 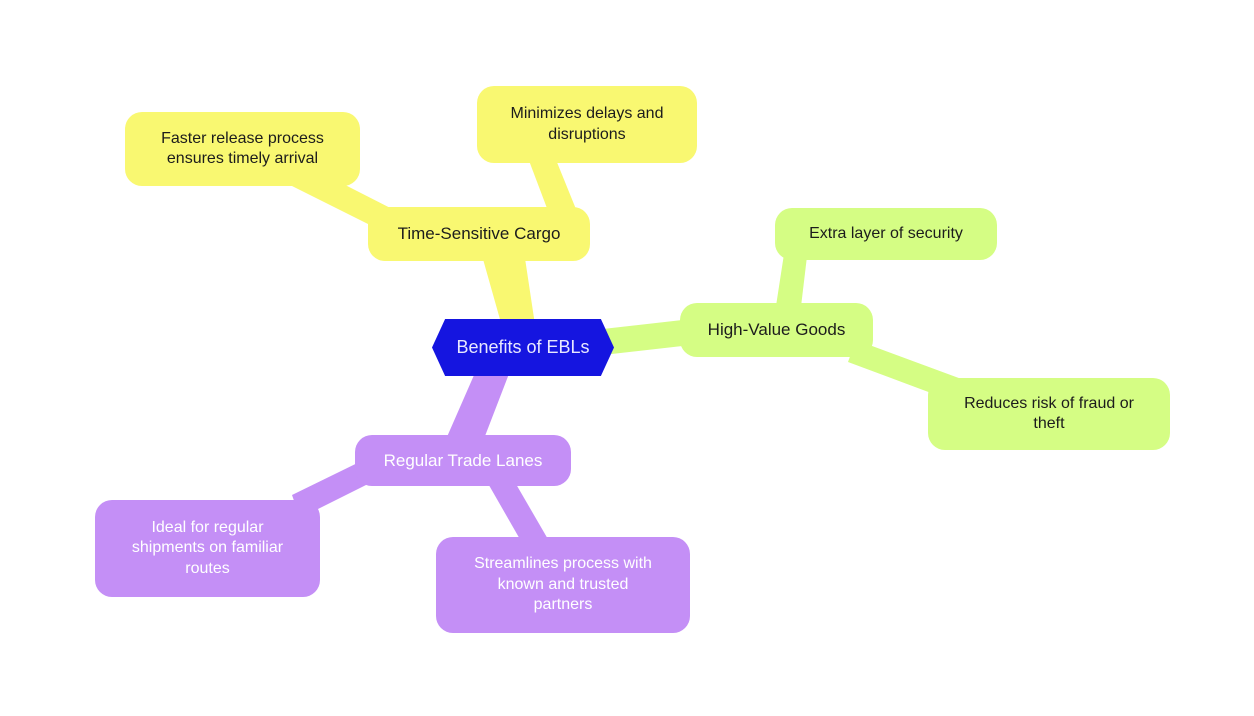 I want to click on leaf-node-minimizes-delays: Minimizes delays and disruptions, so click(x=587, y=124).